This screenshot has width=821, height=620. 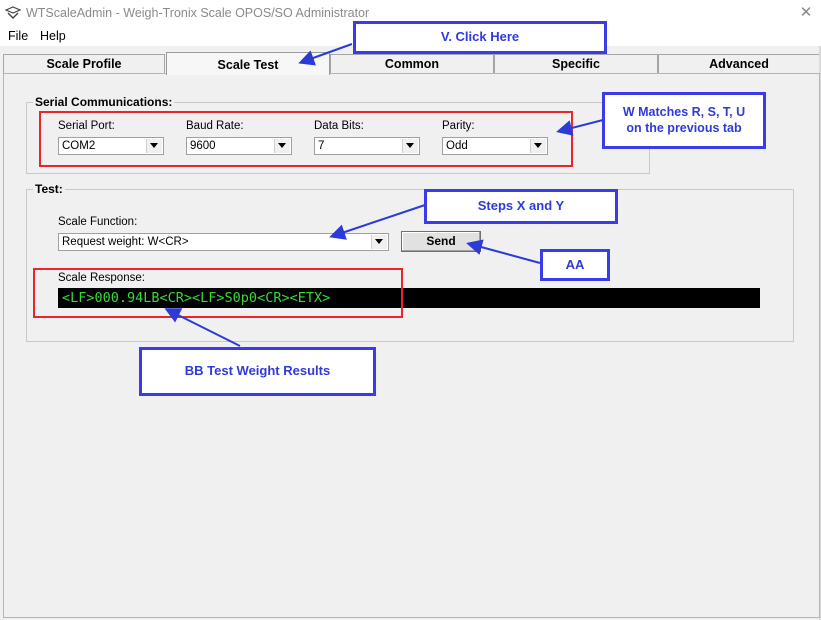 What do you see at coordinates (53, 36) in the screenshot?
I see `menu-help: Help` at bounding box center [53, 36].